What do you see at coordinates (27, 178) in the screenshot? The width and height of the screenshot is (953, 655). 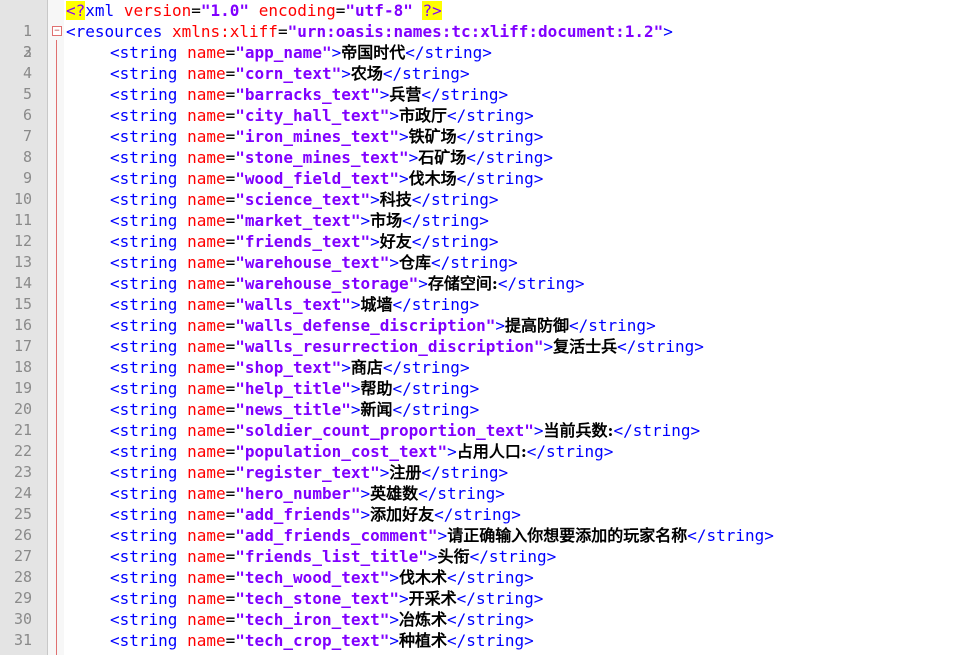 I see `line-number: 9` at bounding box center [27, 178].